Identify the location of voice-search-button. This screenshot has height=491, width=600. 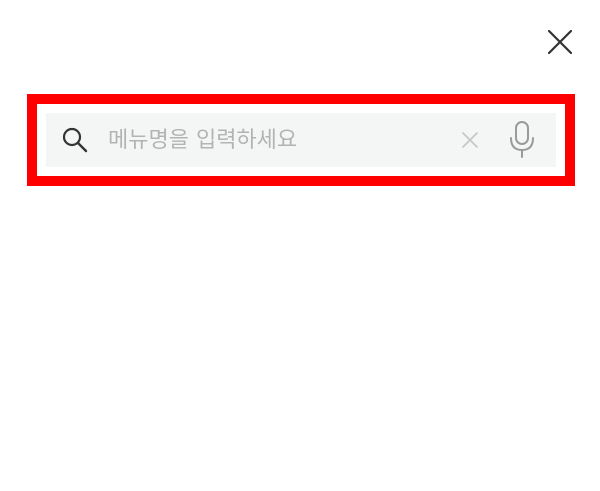
(522, 140).